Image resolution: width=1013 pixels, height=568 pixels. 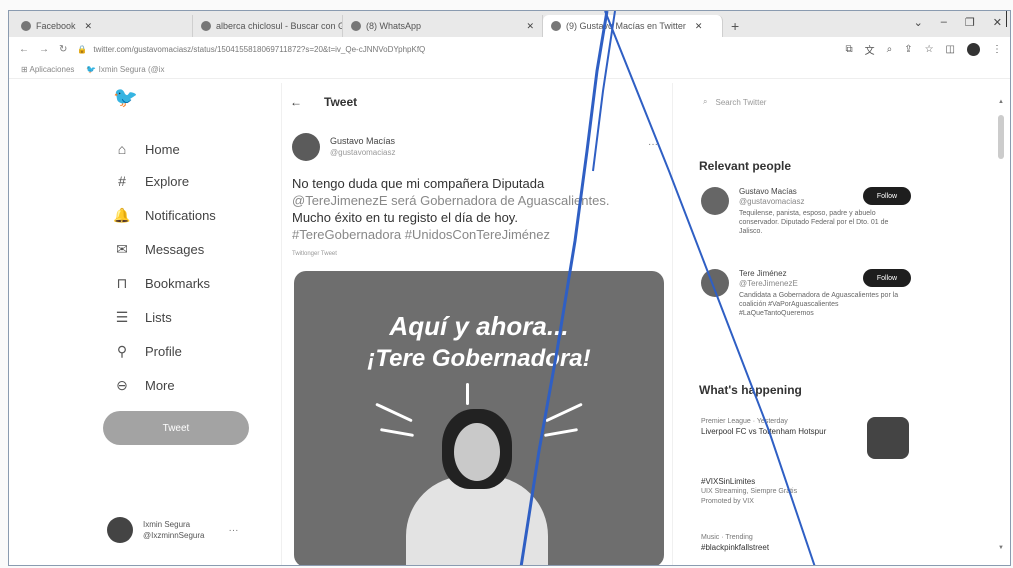 I want to click on nav-label: Explore, so click(x=167, y=181).